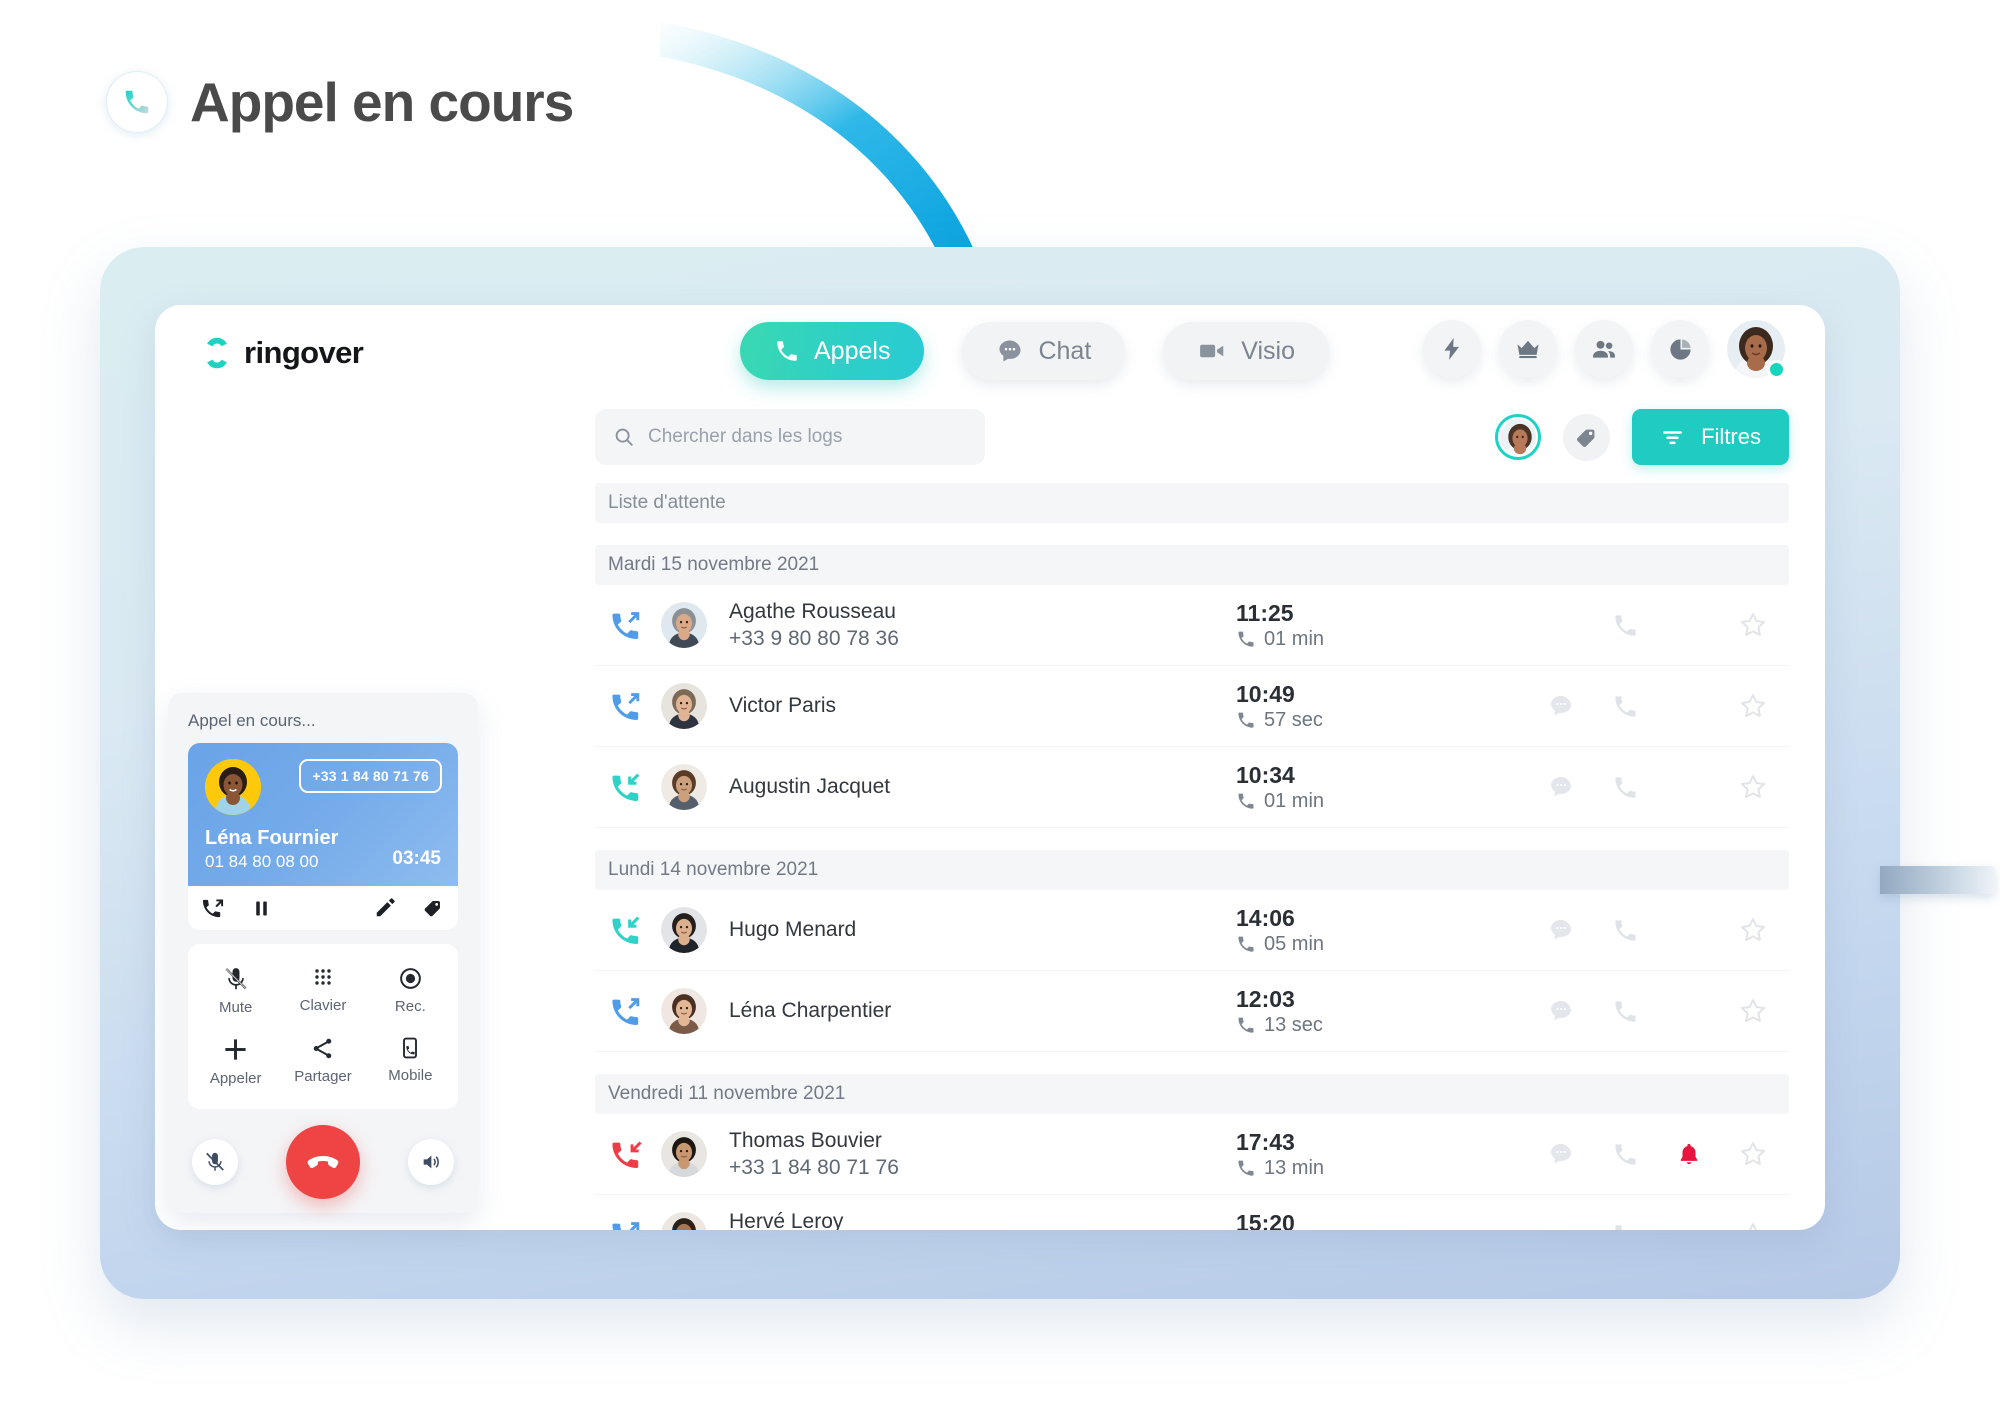 The image size is (2000, 1428). What do you see at coordinates (1710, 437) in the screenshot?
I see `filters-button: Filtres` at bounding box center [1710, 437].